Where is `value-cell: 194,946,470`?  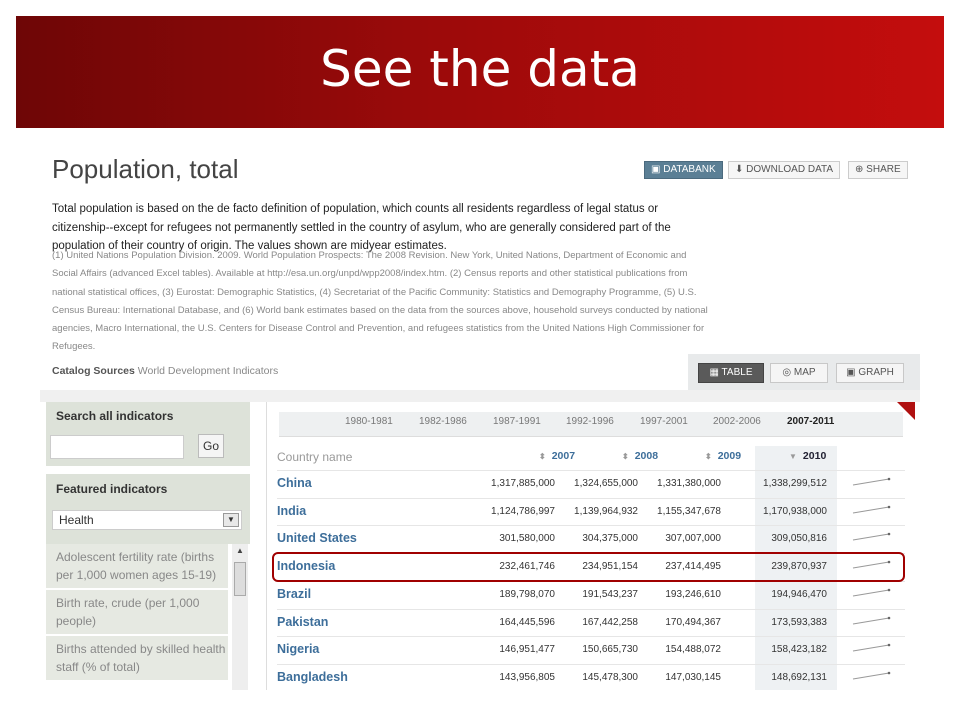
value-cell: 194,946,470 is located at coordinates (799, 594).